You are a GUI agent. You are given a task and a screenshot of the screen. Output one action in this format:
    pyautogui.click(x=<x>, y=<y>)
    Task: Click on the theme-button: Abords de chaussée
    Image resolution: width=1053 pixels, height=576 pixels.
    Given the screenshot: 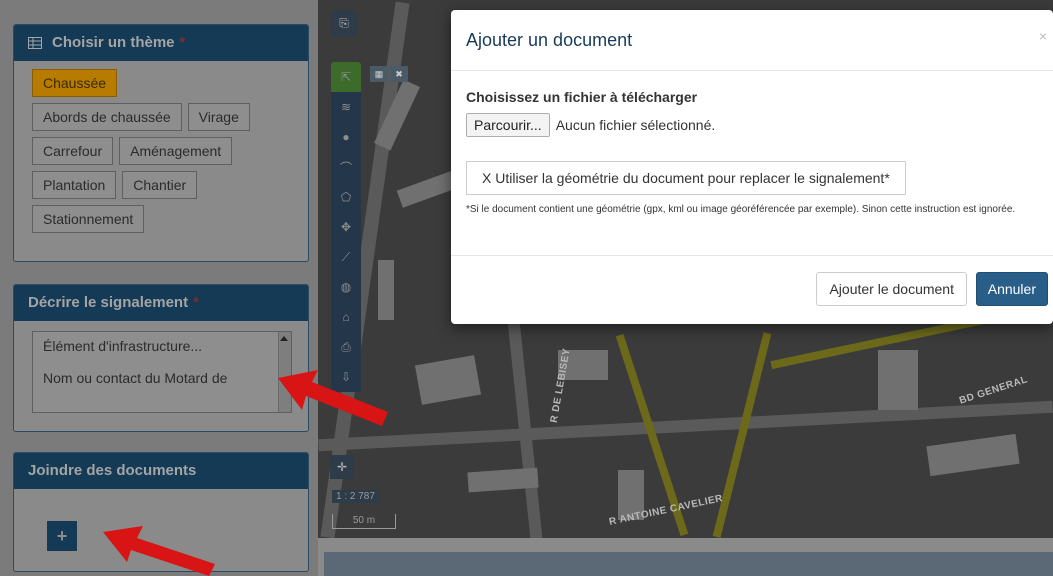 What is the action you would take?
    pyautogui.click(x=107, y=117)
    